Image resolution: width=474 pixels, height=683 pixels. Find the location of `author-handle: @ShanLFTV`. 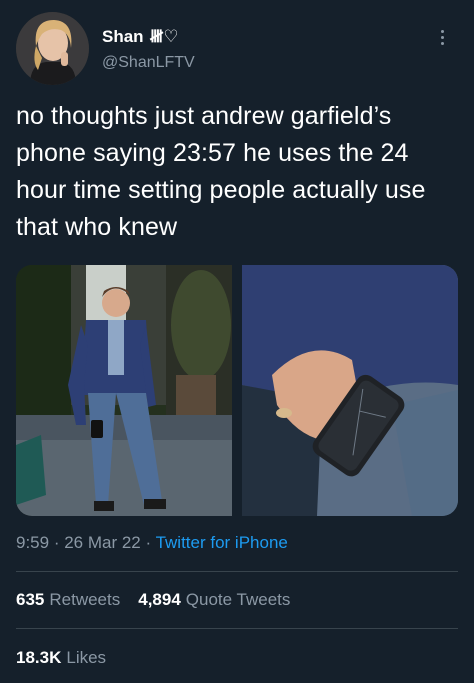

author-handle: @ShanLFTV is located at coordinates (148, 63).